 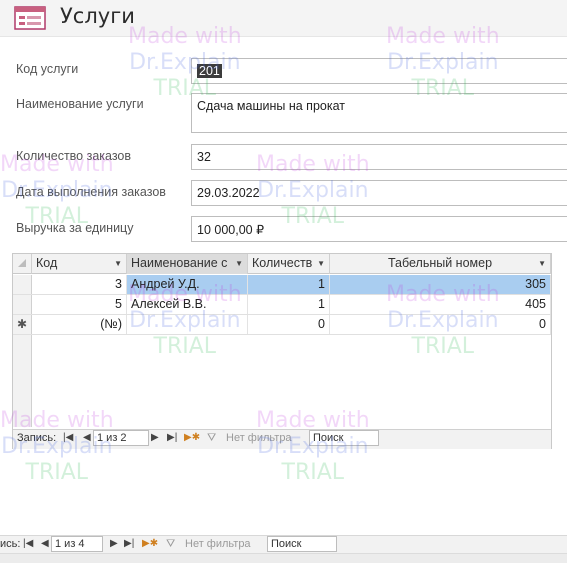 I want to click on column-header-code: Код ▼, so click(x=79, y=264).